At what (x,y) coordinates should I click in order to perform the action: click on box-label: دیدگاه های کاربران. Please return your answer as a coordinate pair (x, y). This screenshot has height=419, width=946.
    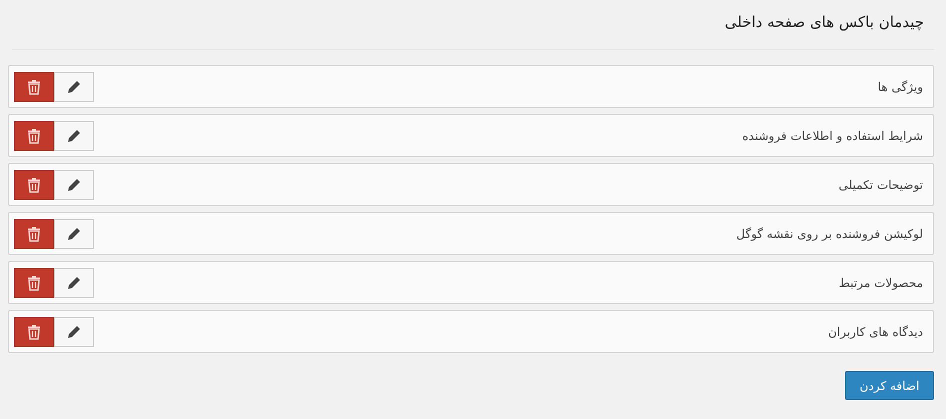
    Looking at the image, I should click on (875, 332).